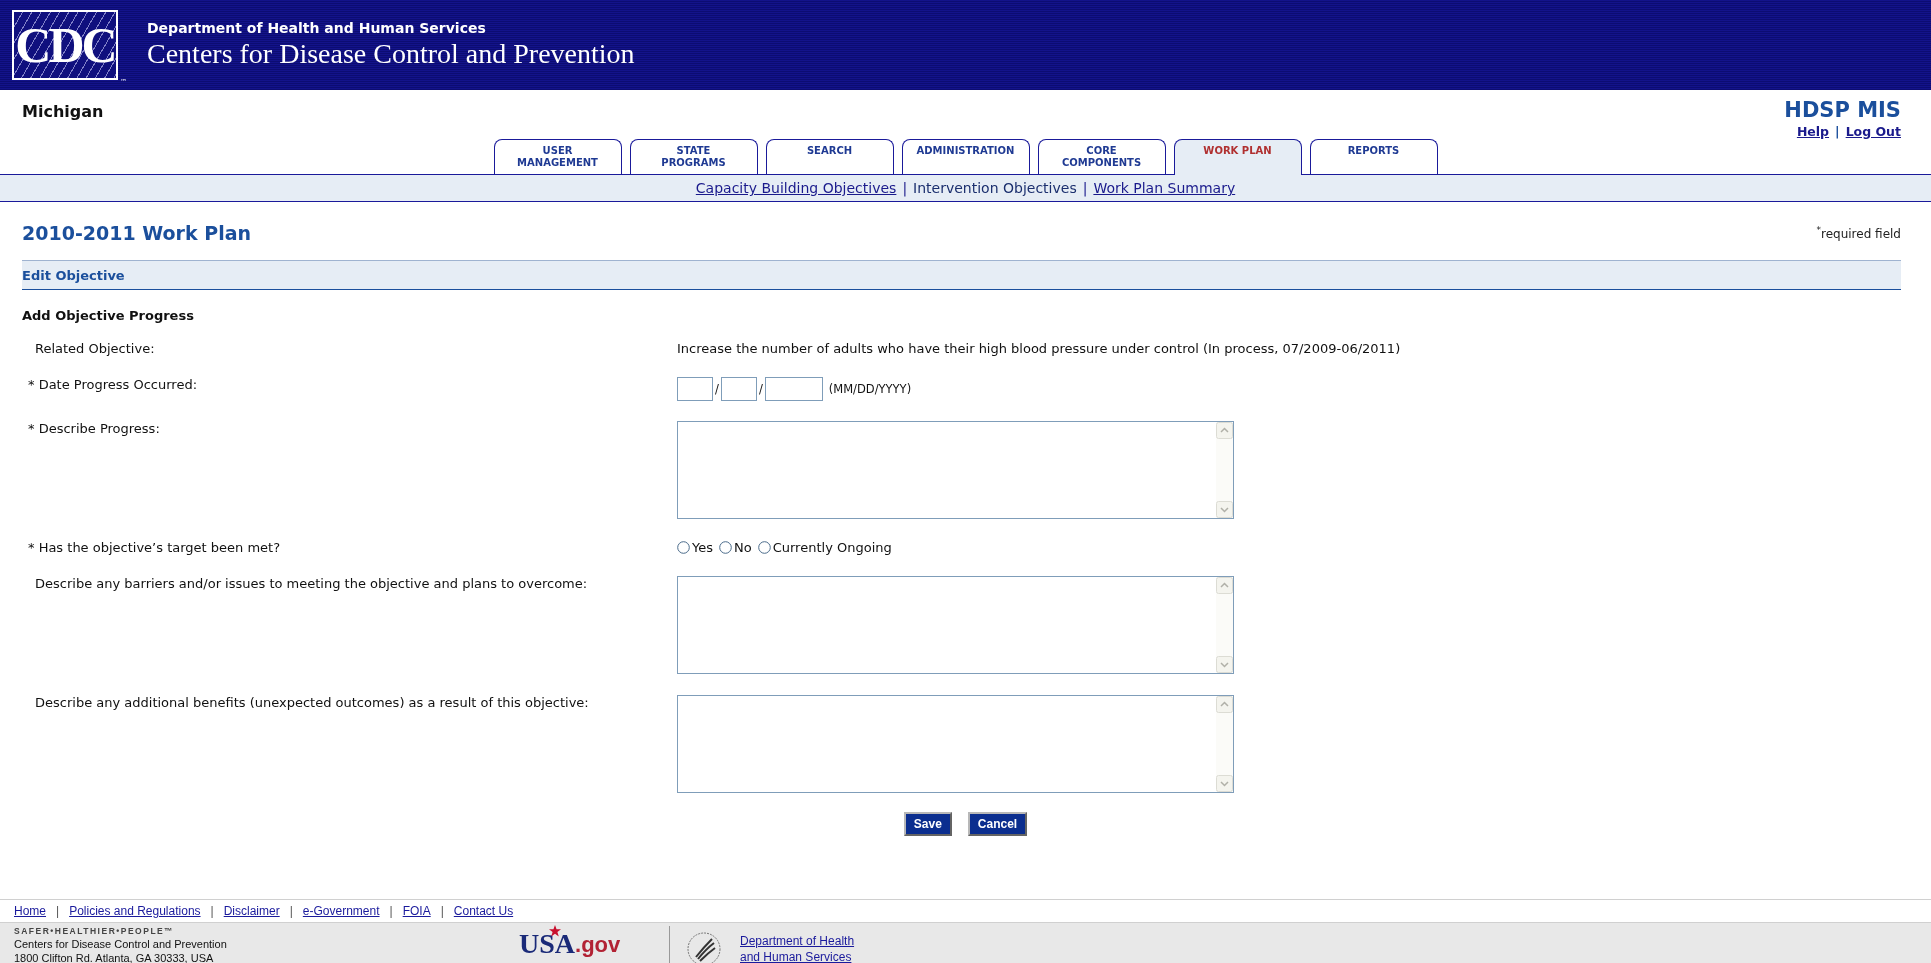 The height and width of the screenshot is (963, 1931). What do you see at coordinates (997, 824) in the screenshot?
I see `form-button: Cancel` at bounding box center [997, 824].